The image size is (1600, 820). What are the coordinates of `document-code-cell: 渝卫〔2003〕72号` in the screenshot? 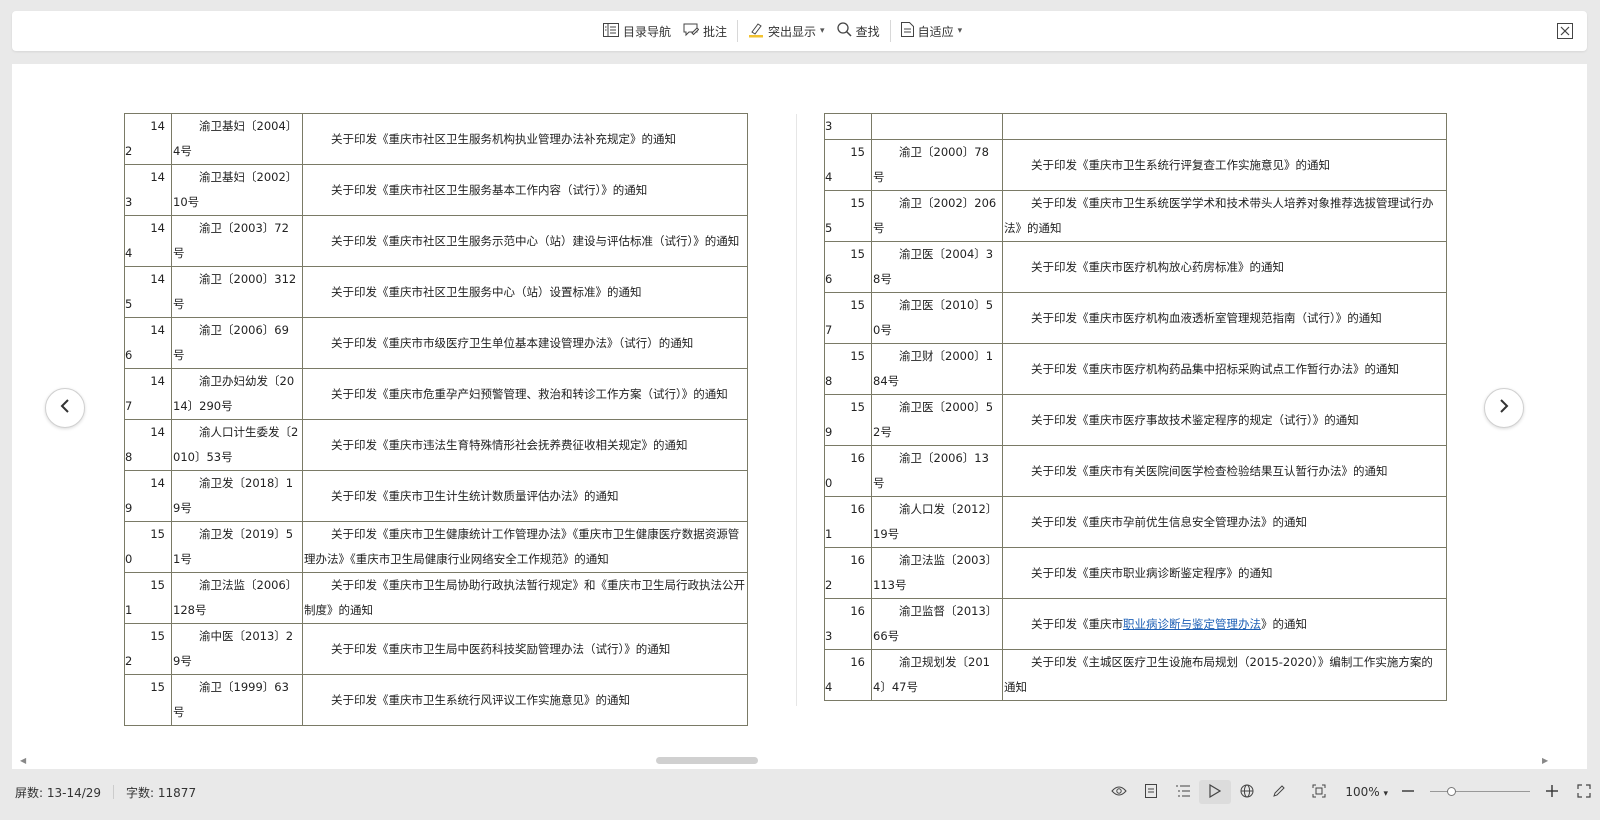 It's located at (237, 241).